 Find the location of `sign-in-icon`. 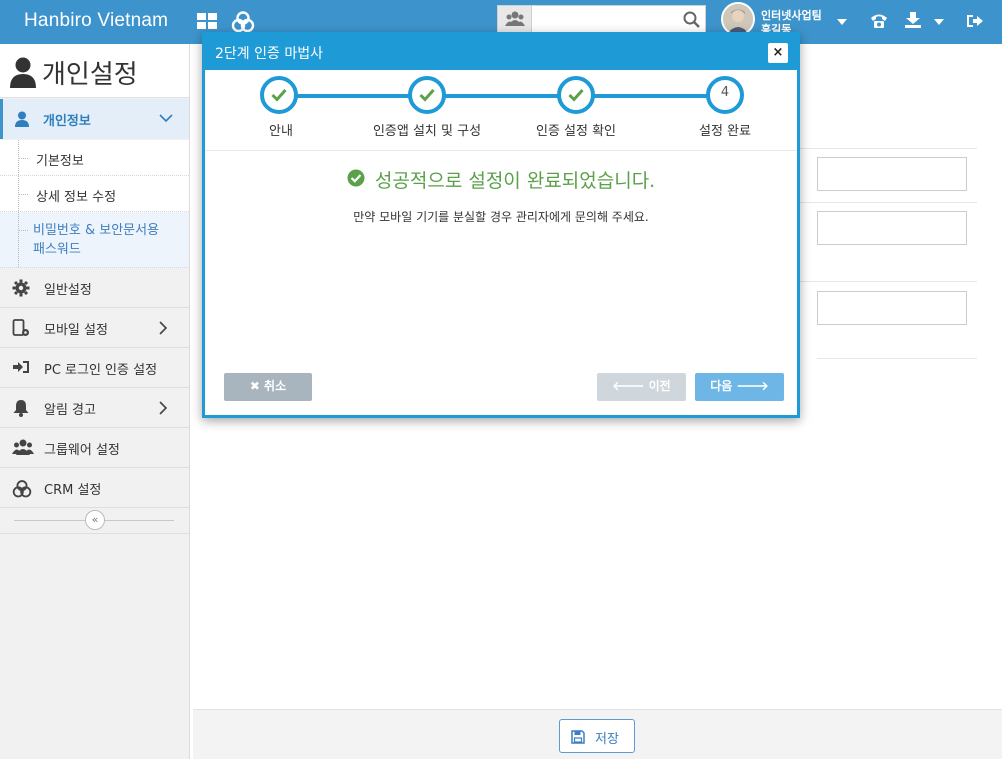

sign-in-icon is located at coordinates (21, 369).